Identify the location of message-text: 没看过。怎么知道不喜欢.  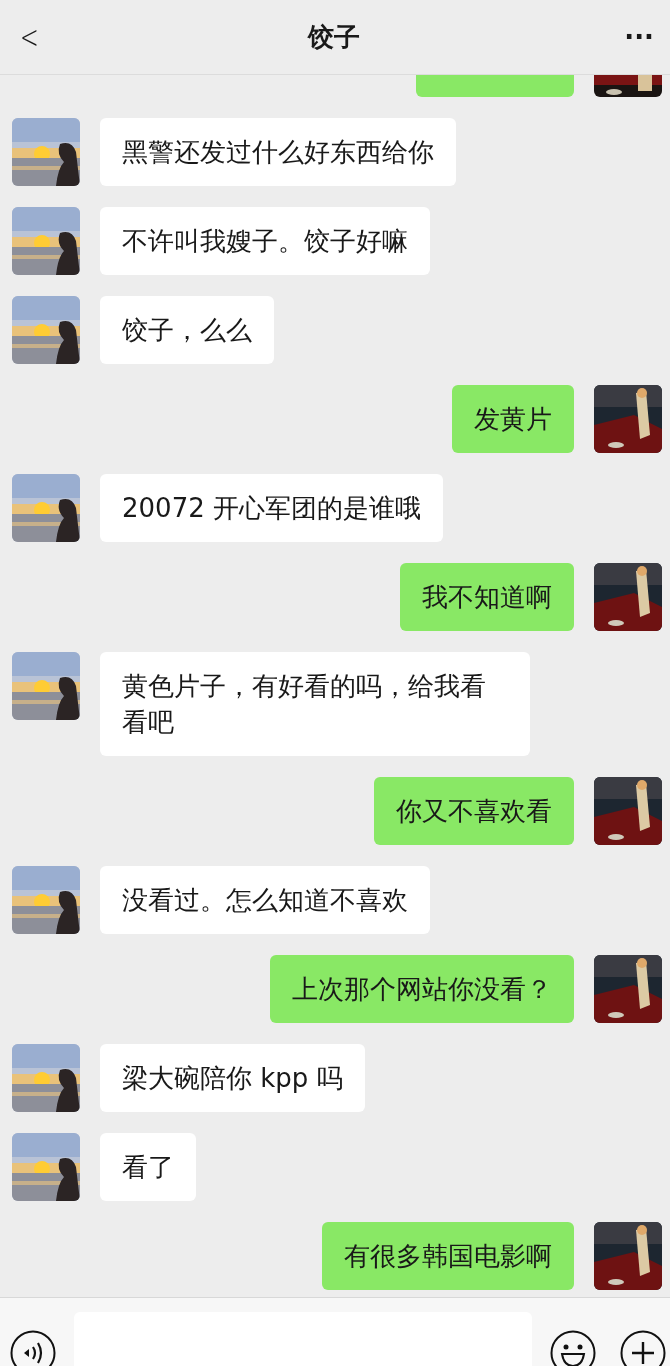
(265, 900).